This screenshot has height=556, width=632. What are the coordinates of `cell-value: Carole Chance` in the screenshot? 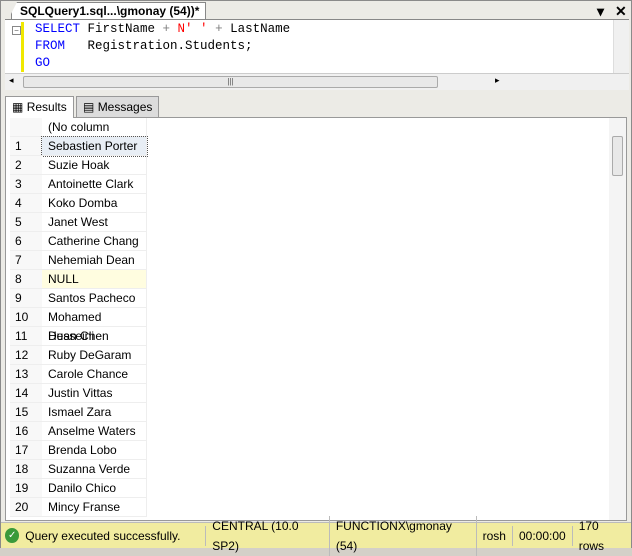 It's located at (94, 374).